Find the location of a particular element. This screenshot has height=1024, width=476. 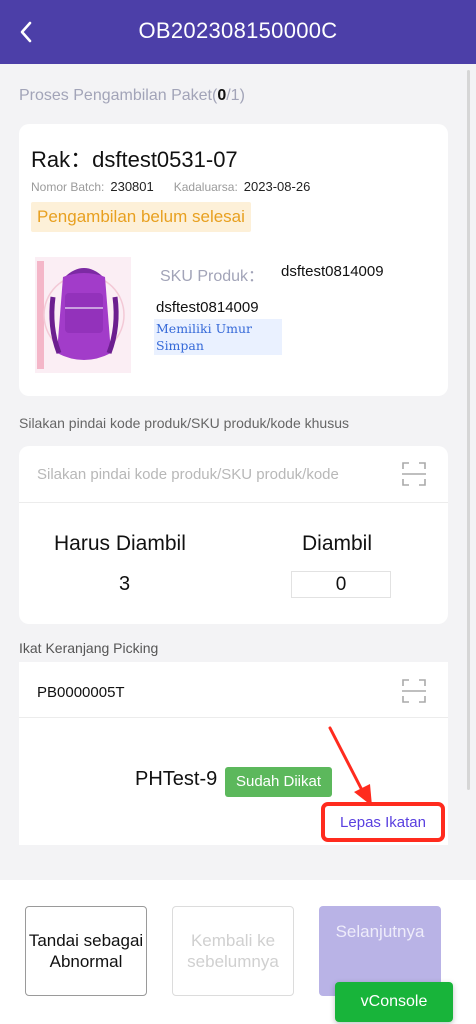

bind-basket-label: Ikat Keranjang Picking is located at coordinates (89, 648).